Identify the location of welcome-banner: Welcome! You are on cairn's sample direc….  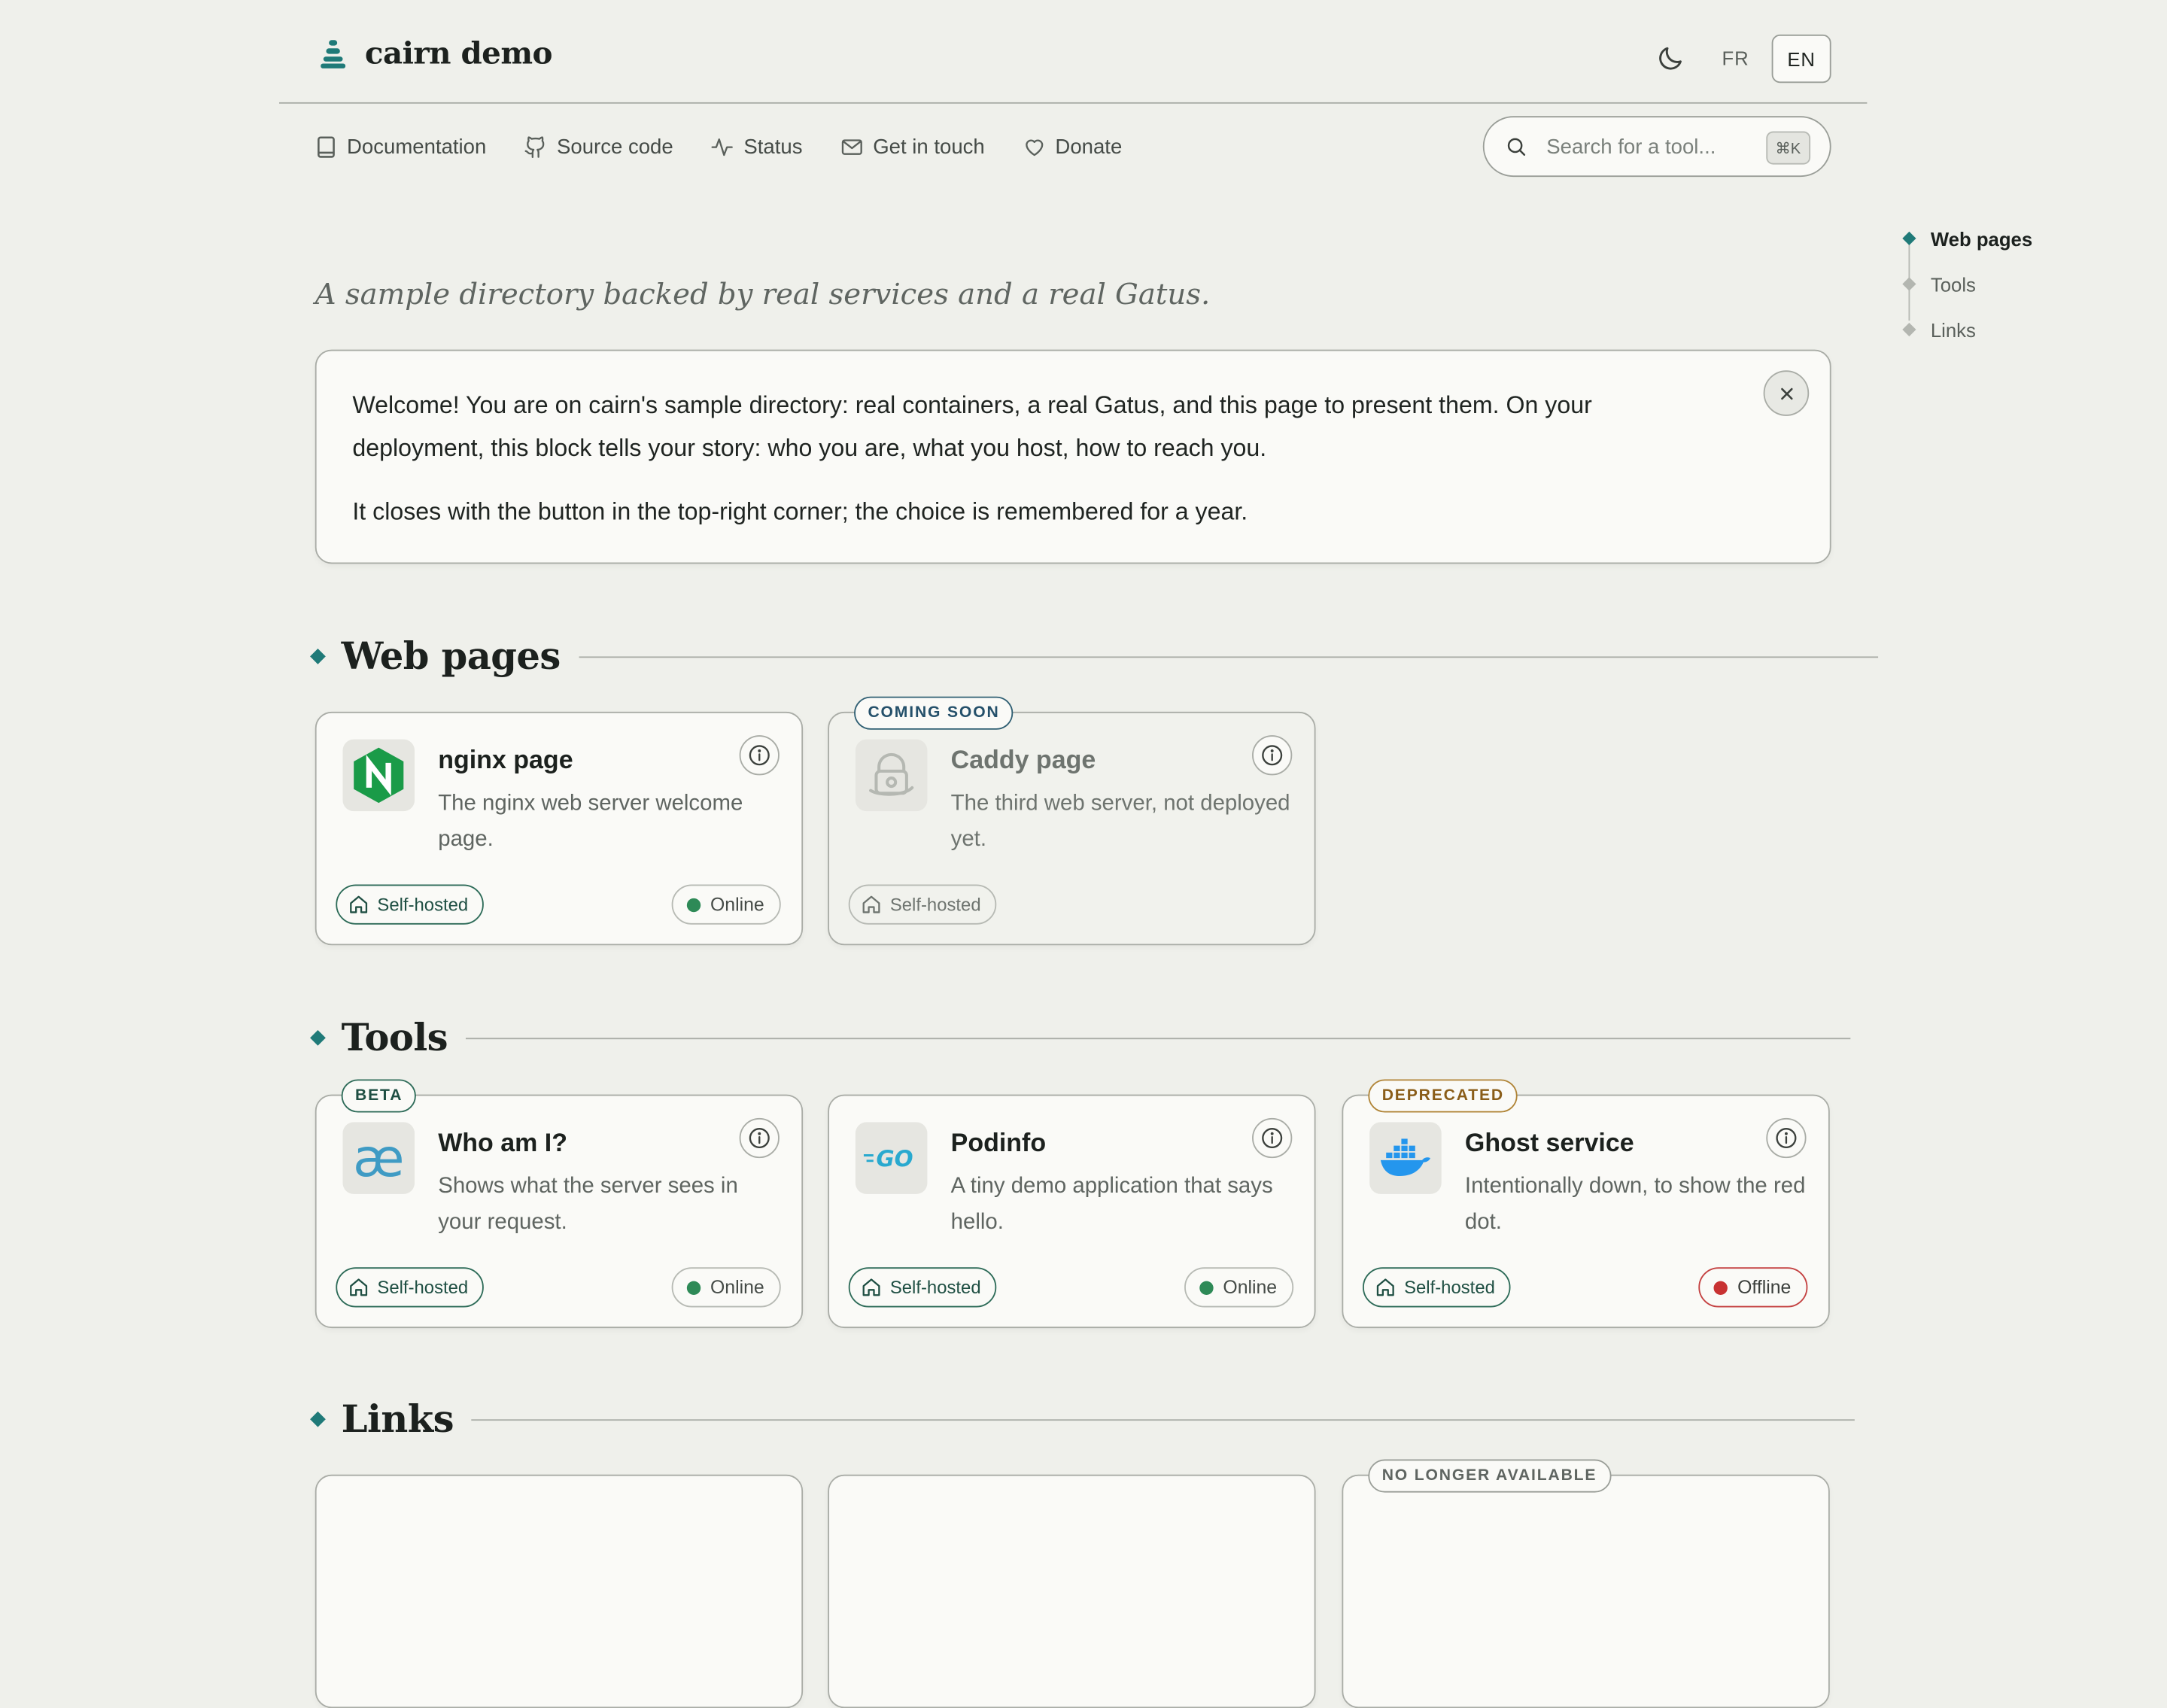
(1073, 456).